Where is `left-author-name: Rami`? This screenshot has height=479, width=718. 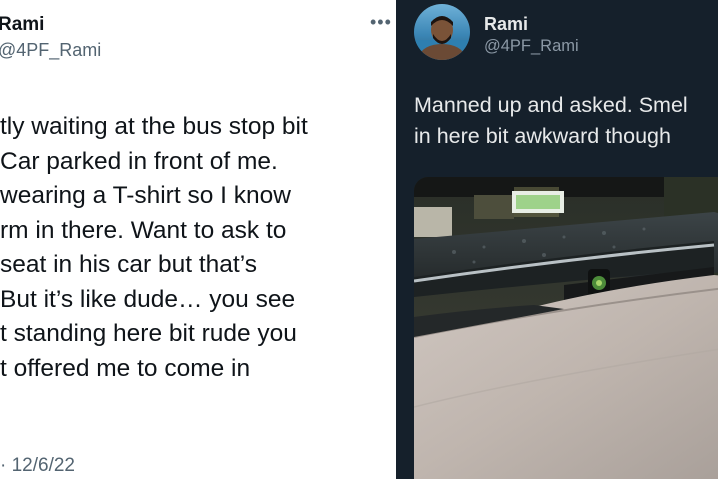
left-author-name: Rami is located at coordinates (22, 25).